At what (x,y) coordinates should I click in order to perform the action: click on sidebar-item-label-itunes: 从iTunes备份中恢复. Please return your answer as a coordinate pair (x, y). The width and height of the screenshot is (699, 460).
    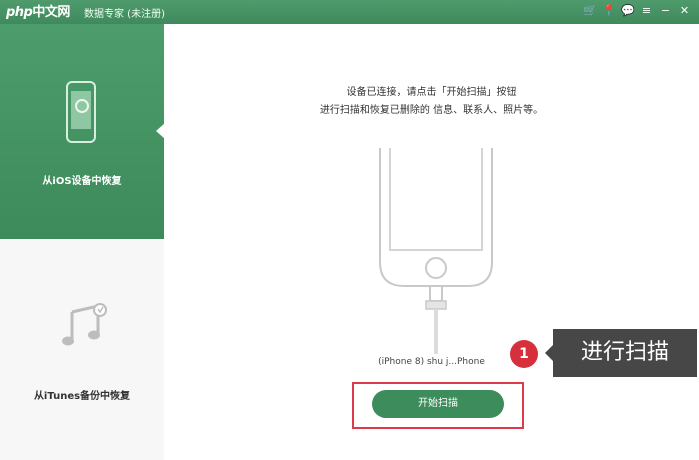
    Looking at the image, I should click on (82, 396).